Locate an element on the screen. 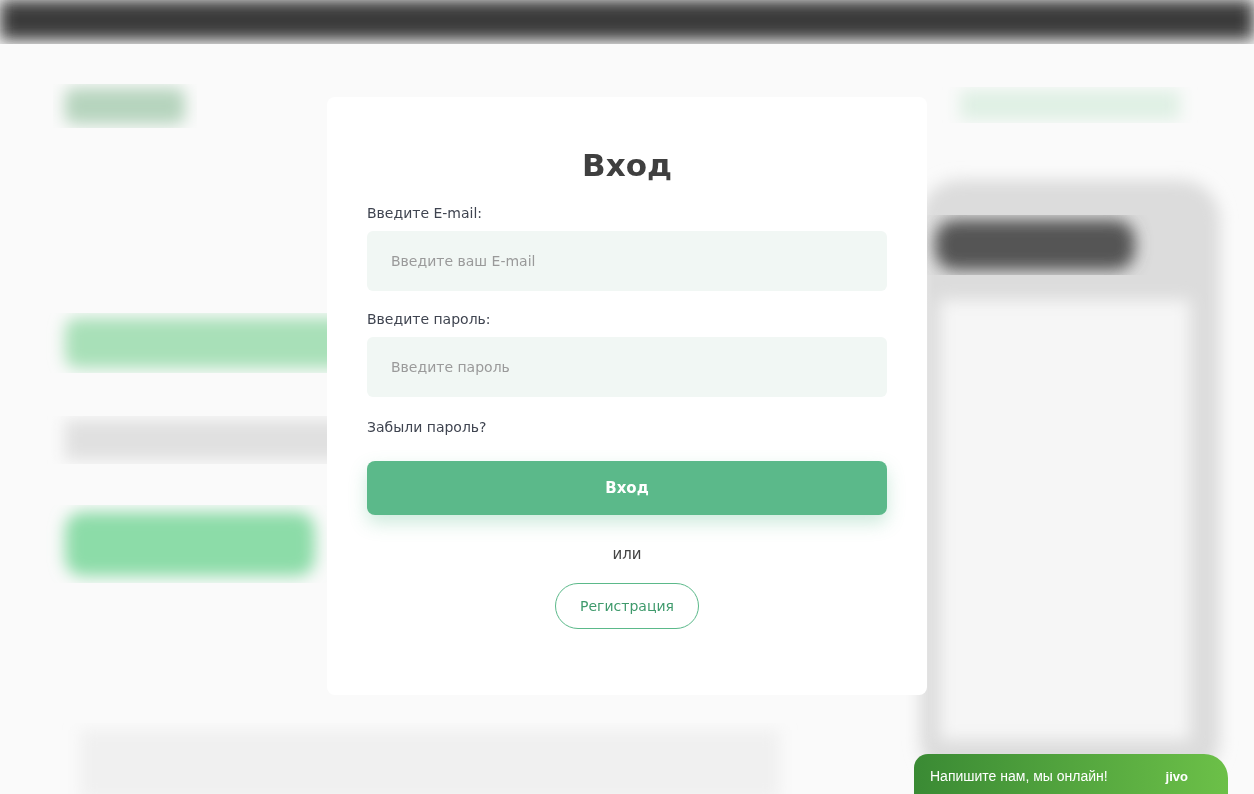 This screenshot has height=794, width=1254. input-field: Введите пароль is located at coordinates (627, 367).